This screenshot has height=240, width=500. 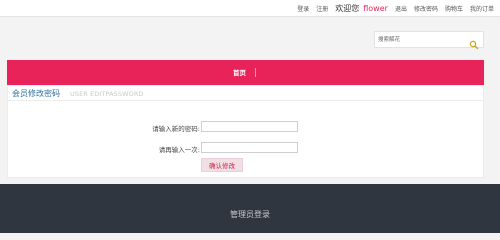 I want to click on top-links: 登录 注册 欢迎您 flower 退出 修改密码 购物车 我的订单, so click(x=395, y=8).